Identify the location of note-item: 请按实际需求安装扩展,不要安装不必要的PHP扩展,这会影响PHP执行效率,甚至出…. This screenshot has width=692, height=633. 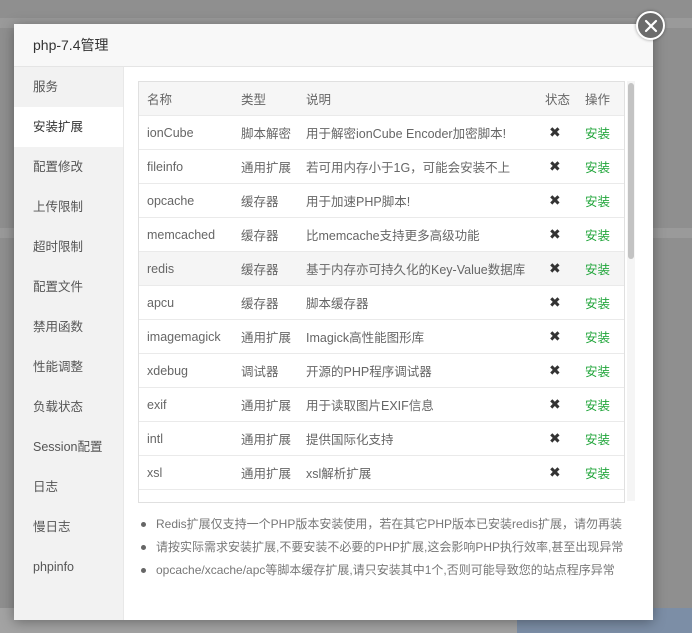
(388, 547).